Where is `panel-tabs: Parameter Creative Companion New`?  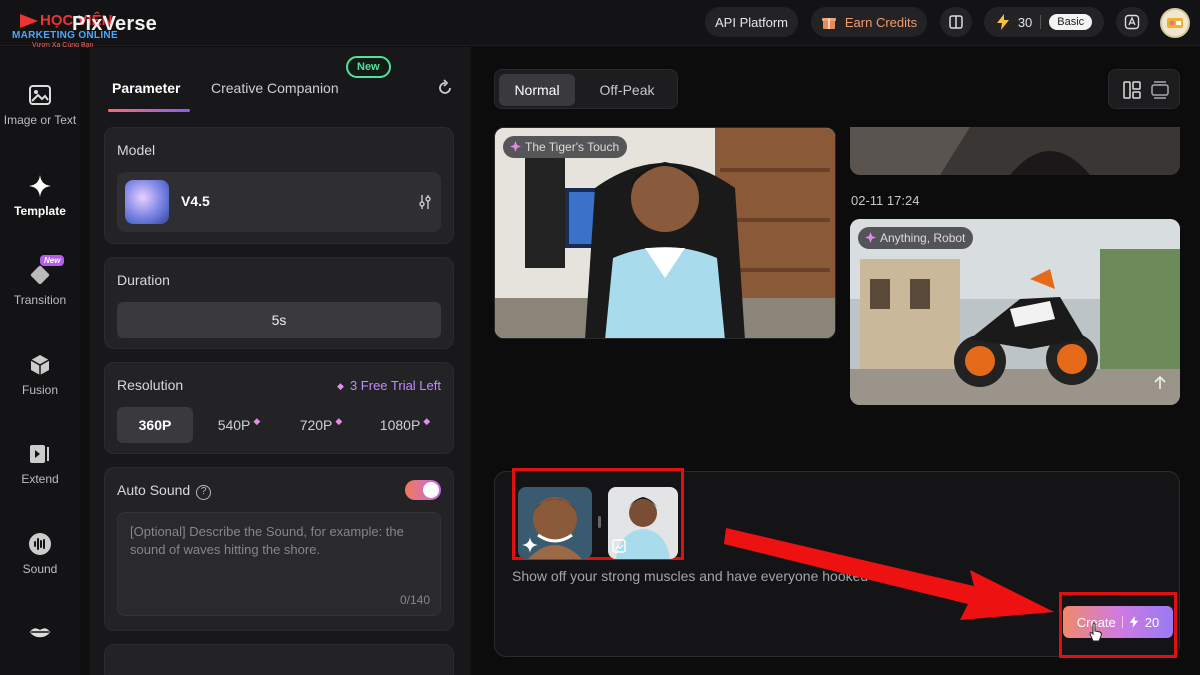 panel-tabs: Parameter Creative Companion New is located at coordinates (280, 80).